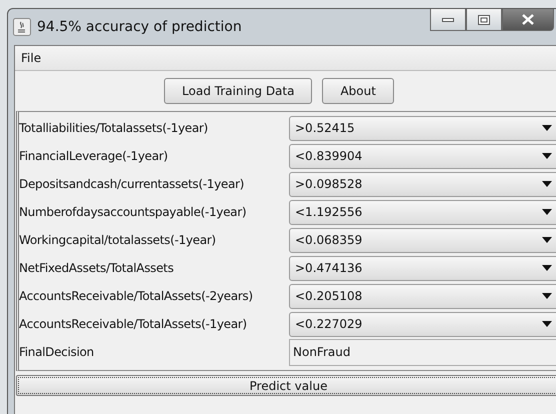 This screenshot has height=414, width=556. I want to click on value-dropdown: <0.839904, so click(422, 156).